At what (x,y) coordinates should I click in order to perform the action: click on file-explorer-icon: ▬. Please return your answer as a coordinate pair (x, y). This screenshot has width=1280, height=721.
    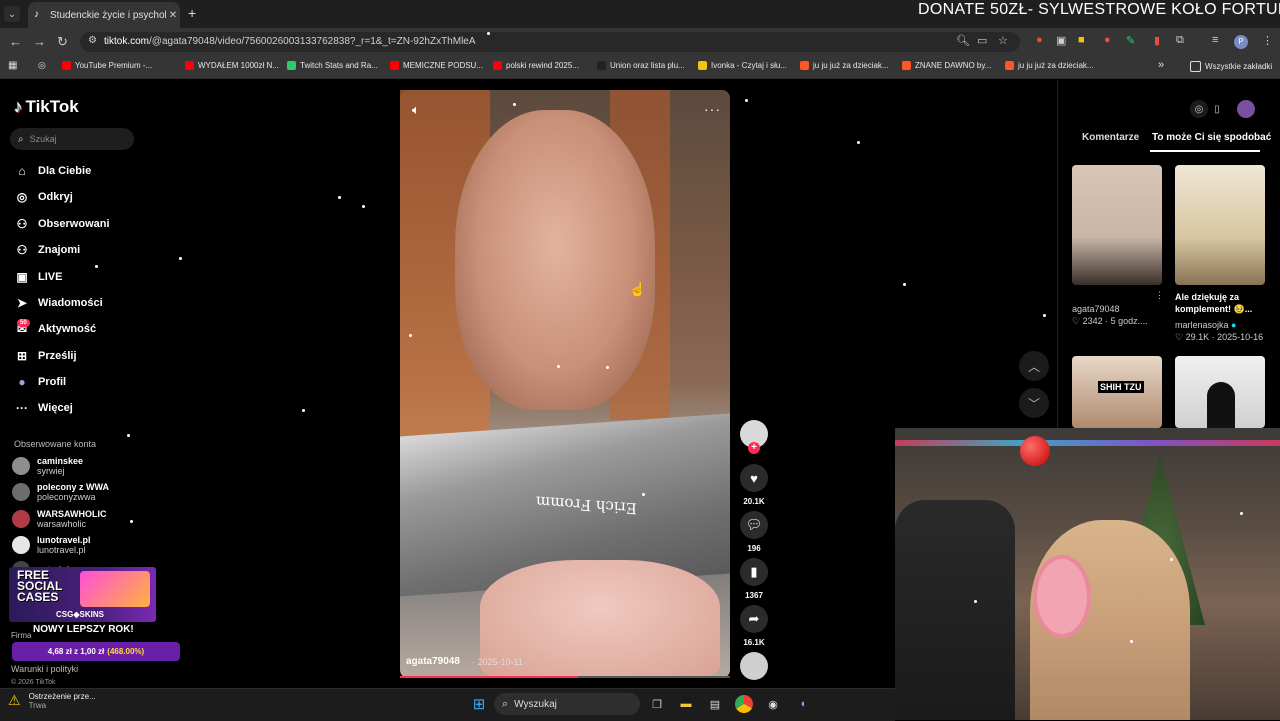
    Looking at the image, I should click on (686, 704).